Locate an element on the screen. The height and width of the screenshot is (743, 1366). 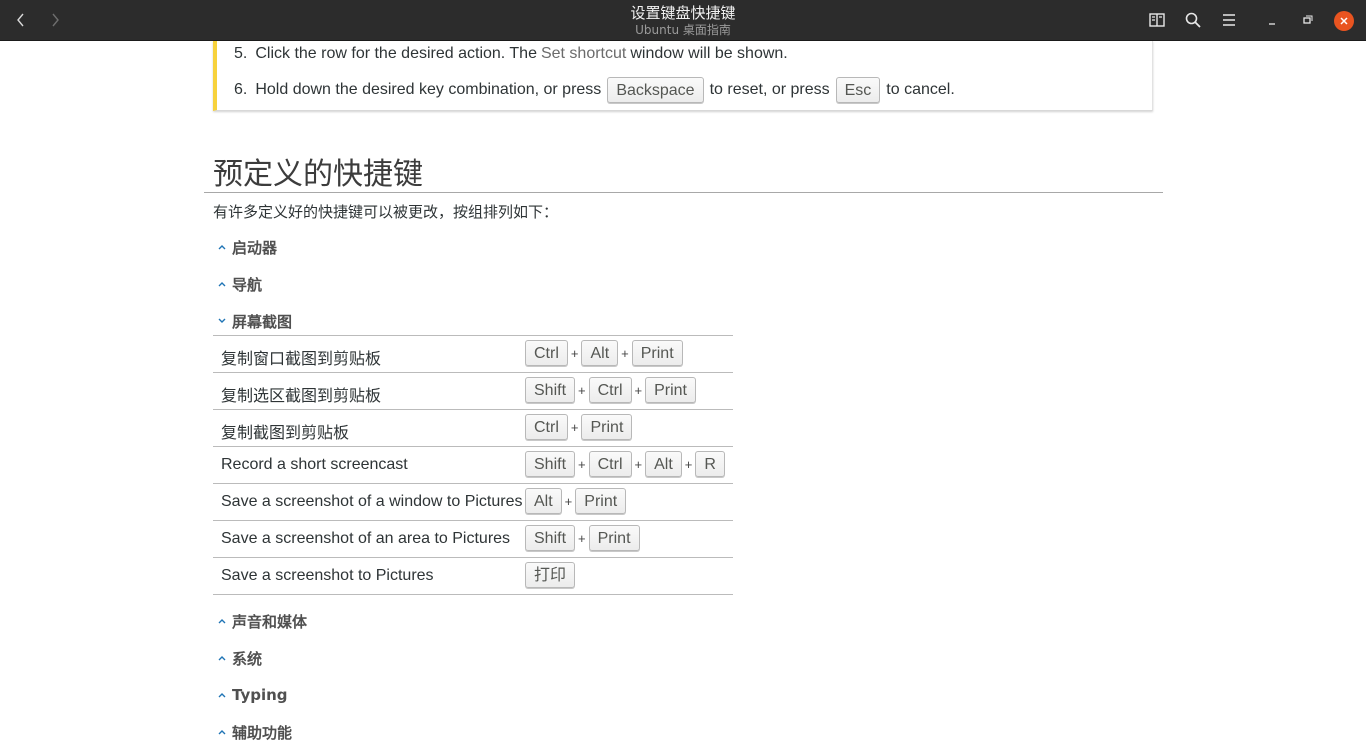
section-navigation: 导航 is located at coordinates (240, 284).